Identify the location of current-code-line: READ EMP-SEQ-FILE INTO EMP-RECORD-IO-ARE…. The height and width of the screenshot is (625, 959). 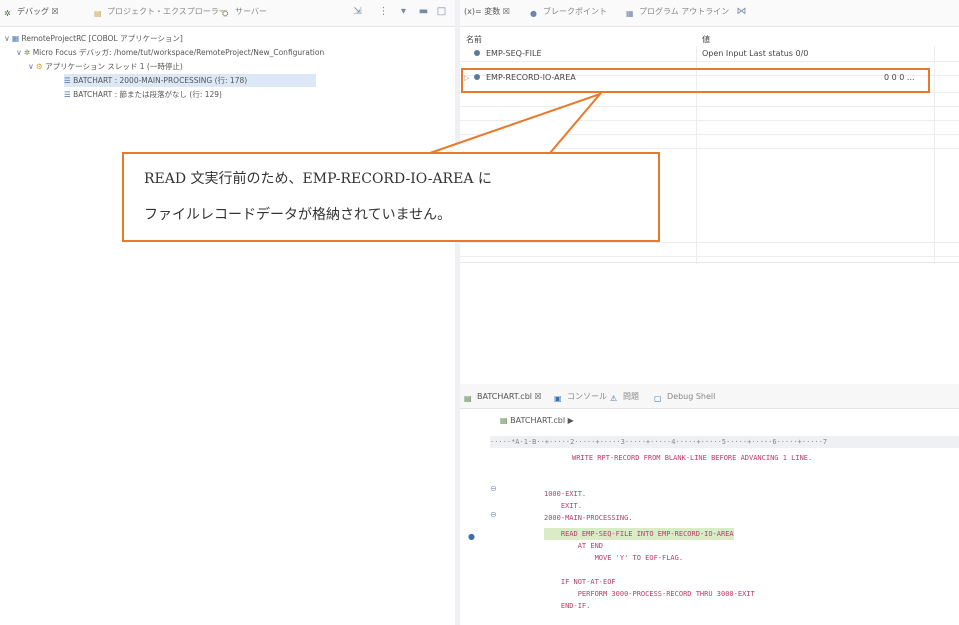
(639, 534).